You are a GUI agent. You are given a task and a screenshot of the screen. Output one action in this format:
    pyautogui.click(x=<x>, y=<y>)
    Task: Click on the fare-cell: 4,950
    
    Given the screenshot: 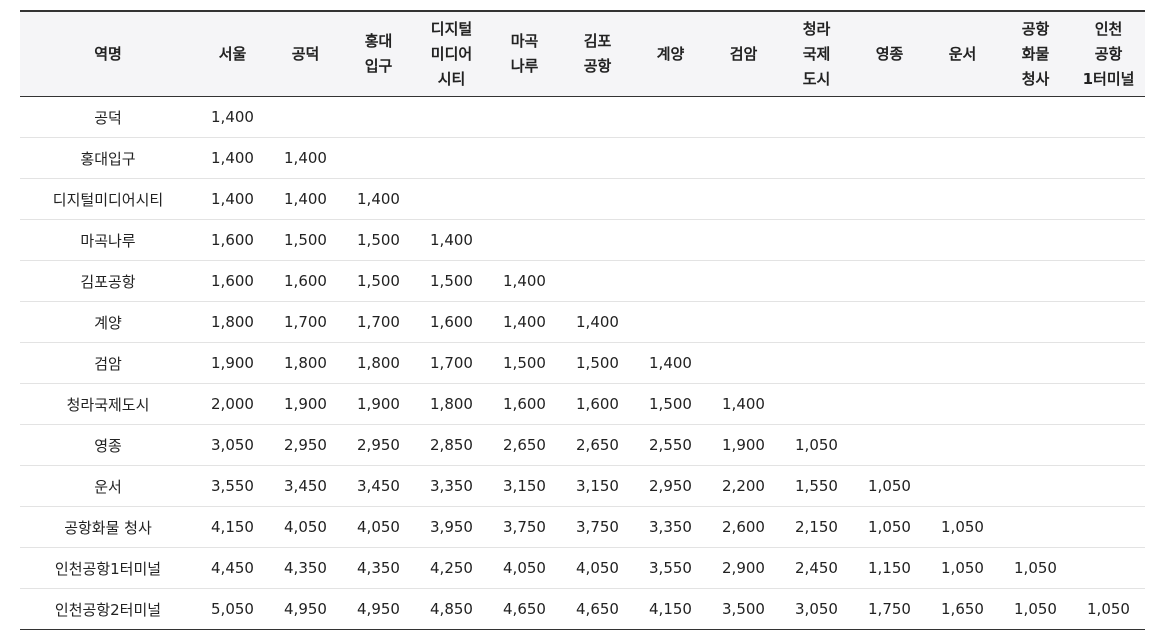 What is the action you would take?
    pyautogui.click(x=305, y=609)
    